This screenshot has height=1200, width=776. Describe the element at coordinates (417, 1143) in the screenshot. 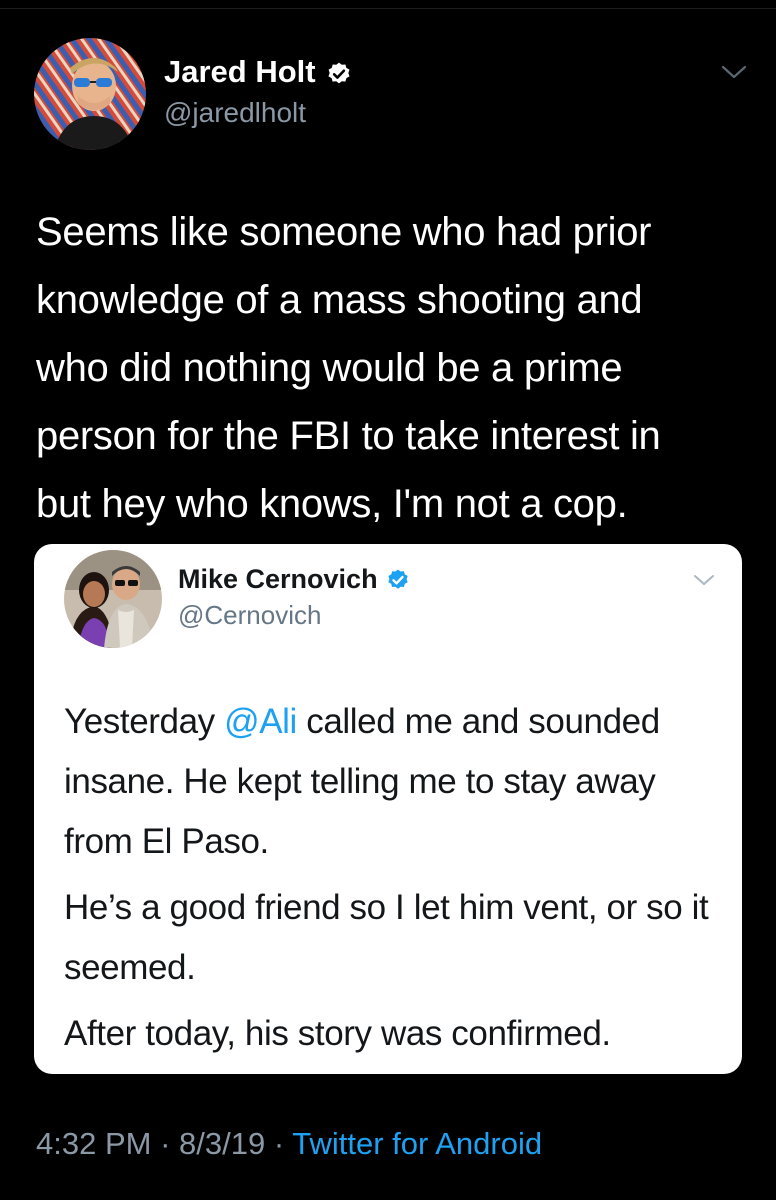

I see `tweet-source-link: Twitter for Android` at that location.